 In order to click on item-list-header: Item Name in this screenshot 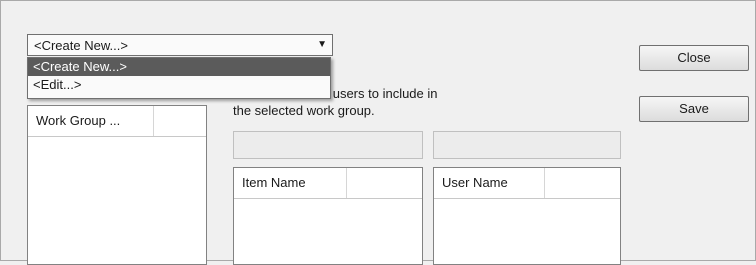, I will do `click(328, 183)`.